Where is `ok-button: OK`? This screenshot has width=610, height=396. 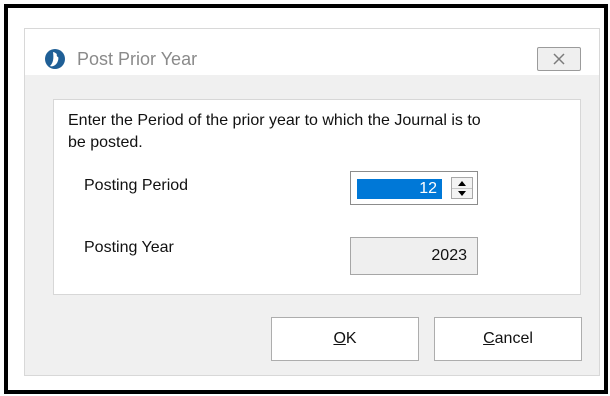
ok-button: OK is located at coordinates (345, 339).